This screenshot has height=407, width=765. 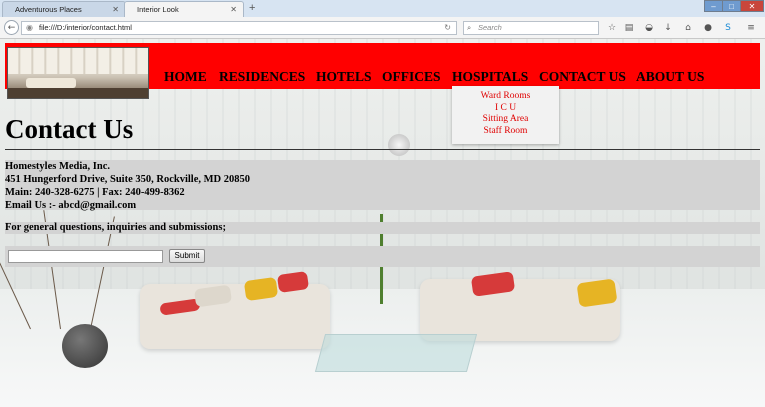 I want to click on back-arrow-icon: ←, so click(x=11, y=27).